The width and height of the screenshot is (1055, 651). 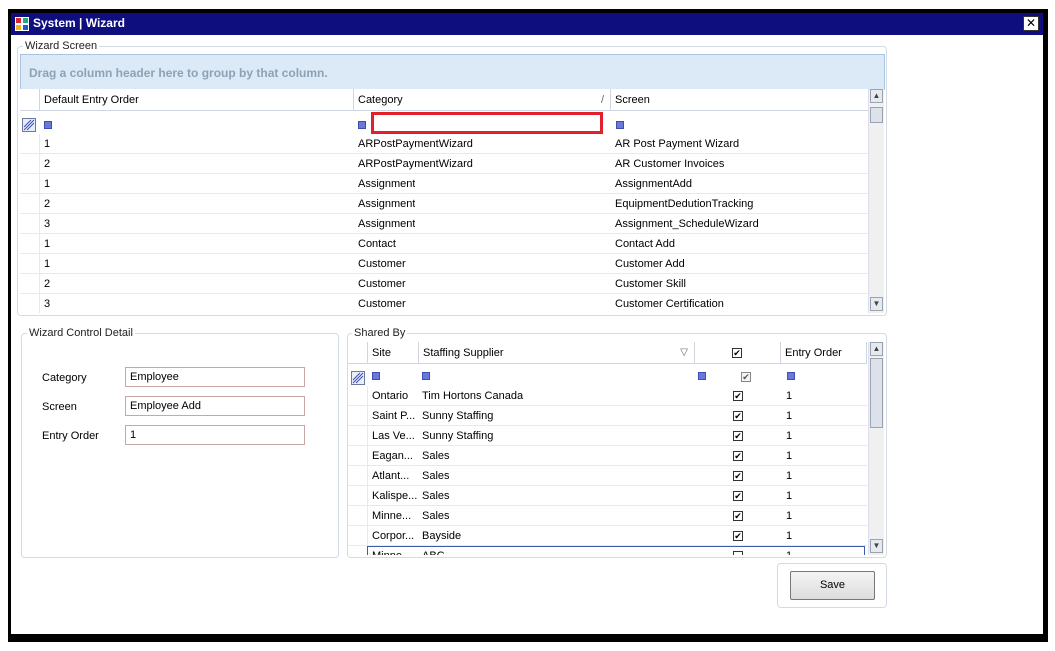 I want to click on scroll-down-button: ▼, so click(x=876, y=304).